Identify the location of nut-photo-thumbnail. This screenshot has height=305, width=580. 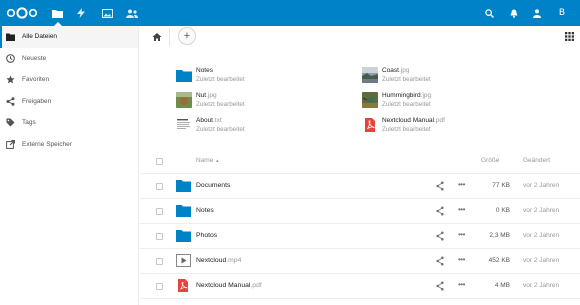
(184, 100).